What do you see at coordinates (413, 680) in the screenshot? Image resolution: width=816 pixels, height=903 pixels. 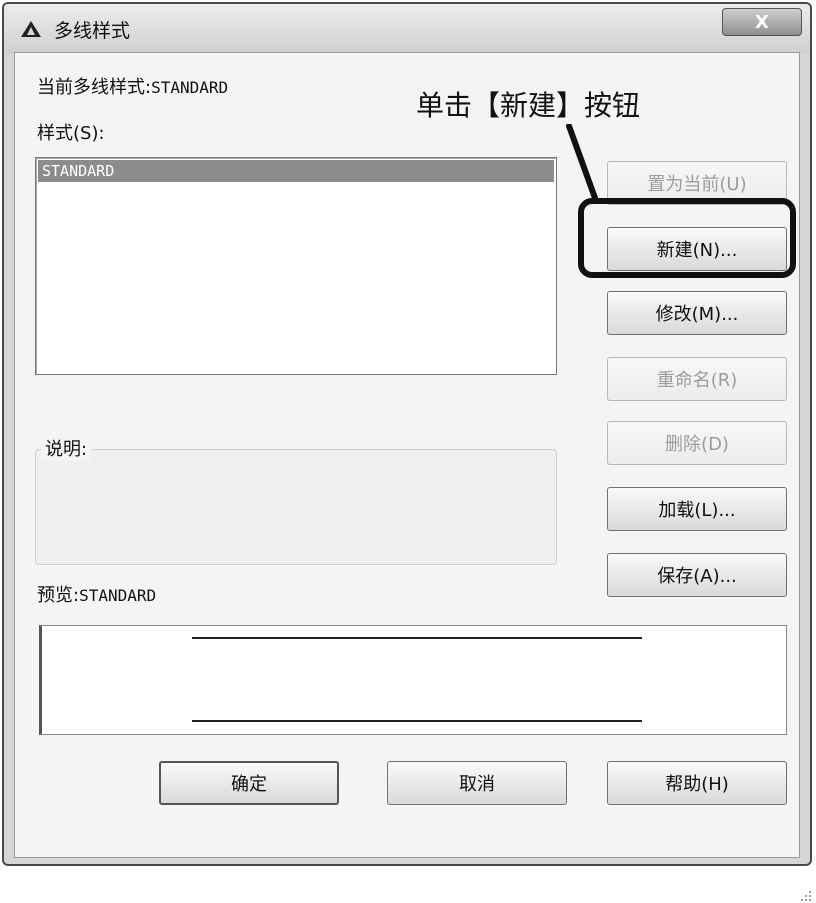 I see `preview-pane` at bounding box center [413, 680].